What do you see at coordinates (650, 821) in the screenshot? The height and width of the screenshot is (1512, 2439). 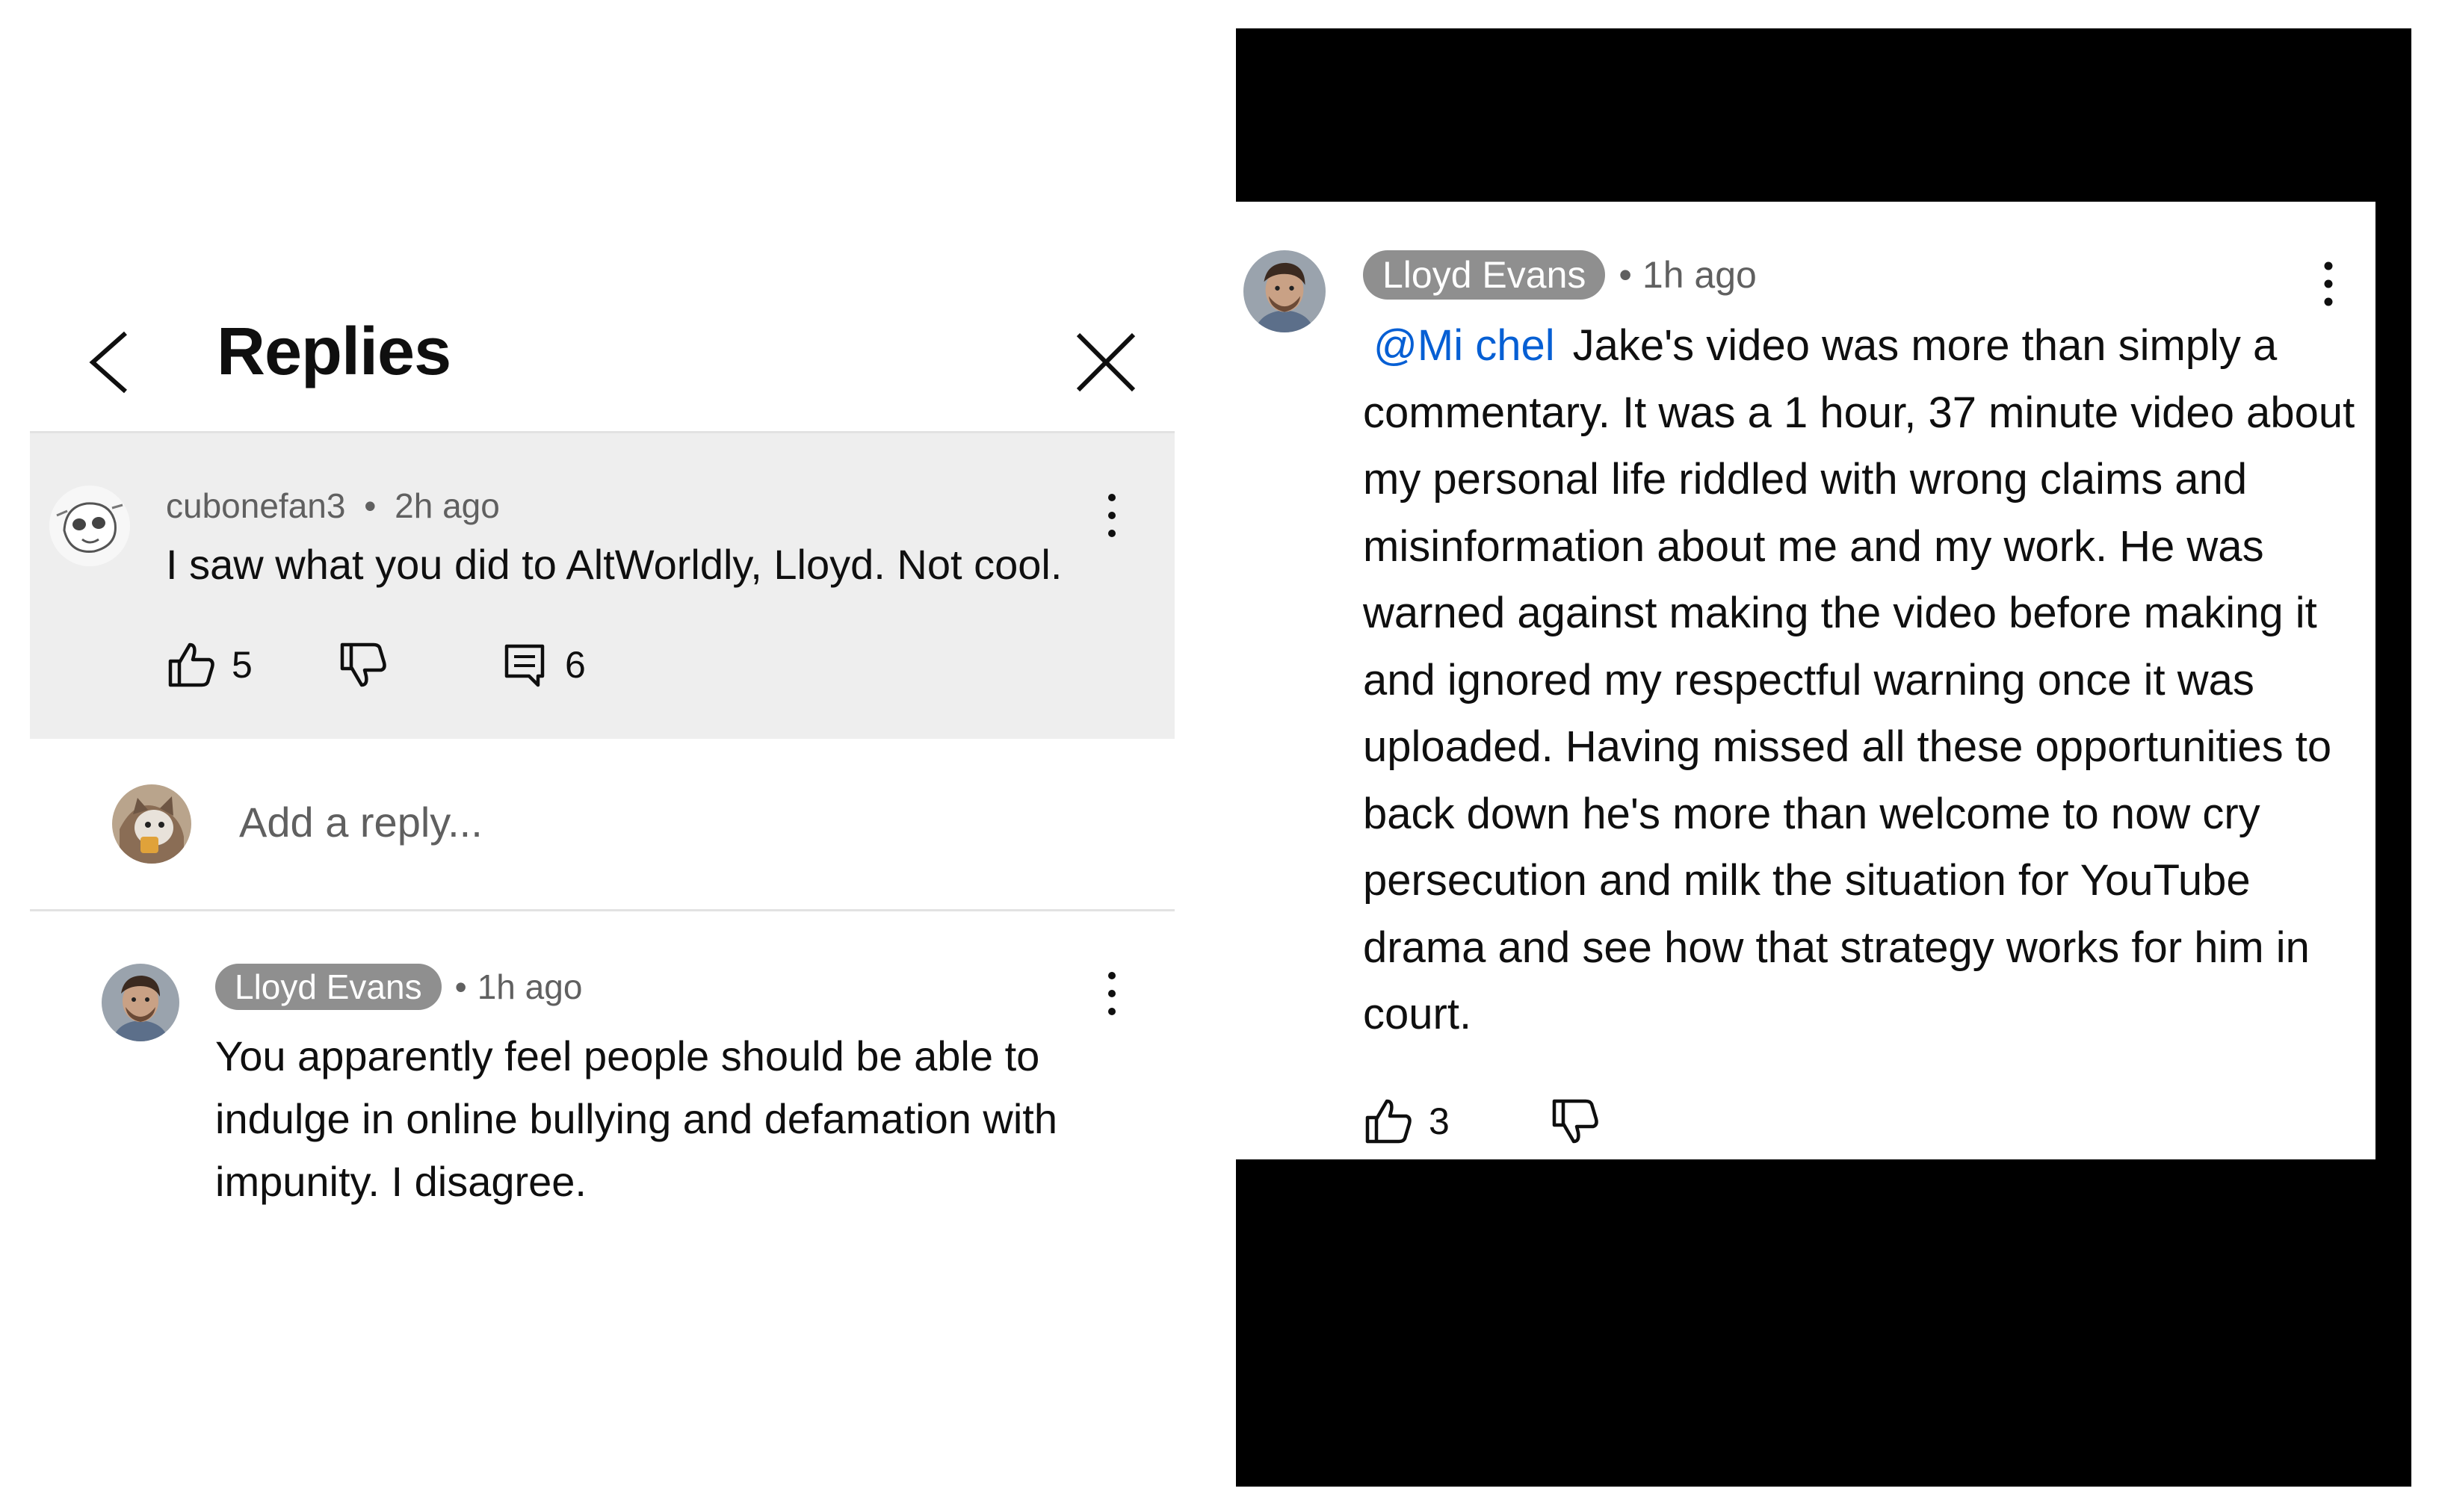 I see `add-reply-input` at bounding box center [650, 821].